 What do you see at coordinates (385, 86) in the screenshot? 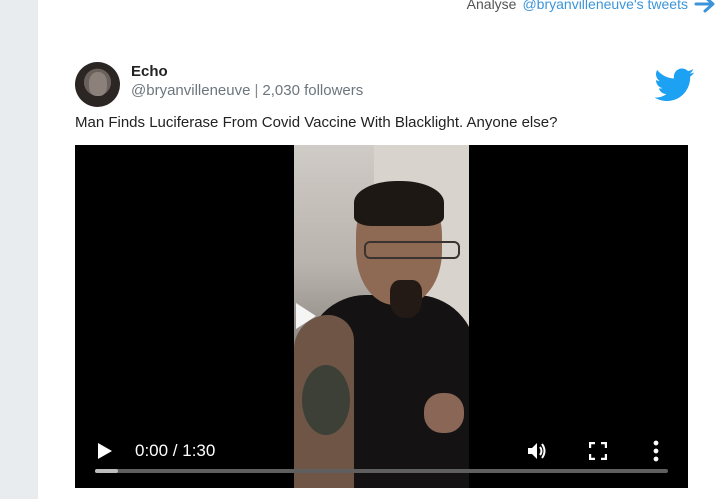
I see `tweet-header: Echo @bryanvilleneuve | 2,030 followers` at bounding box center [385, 86].